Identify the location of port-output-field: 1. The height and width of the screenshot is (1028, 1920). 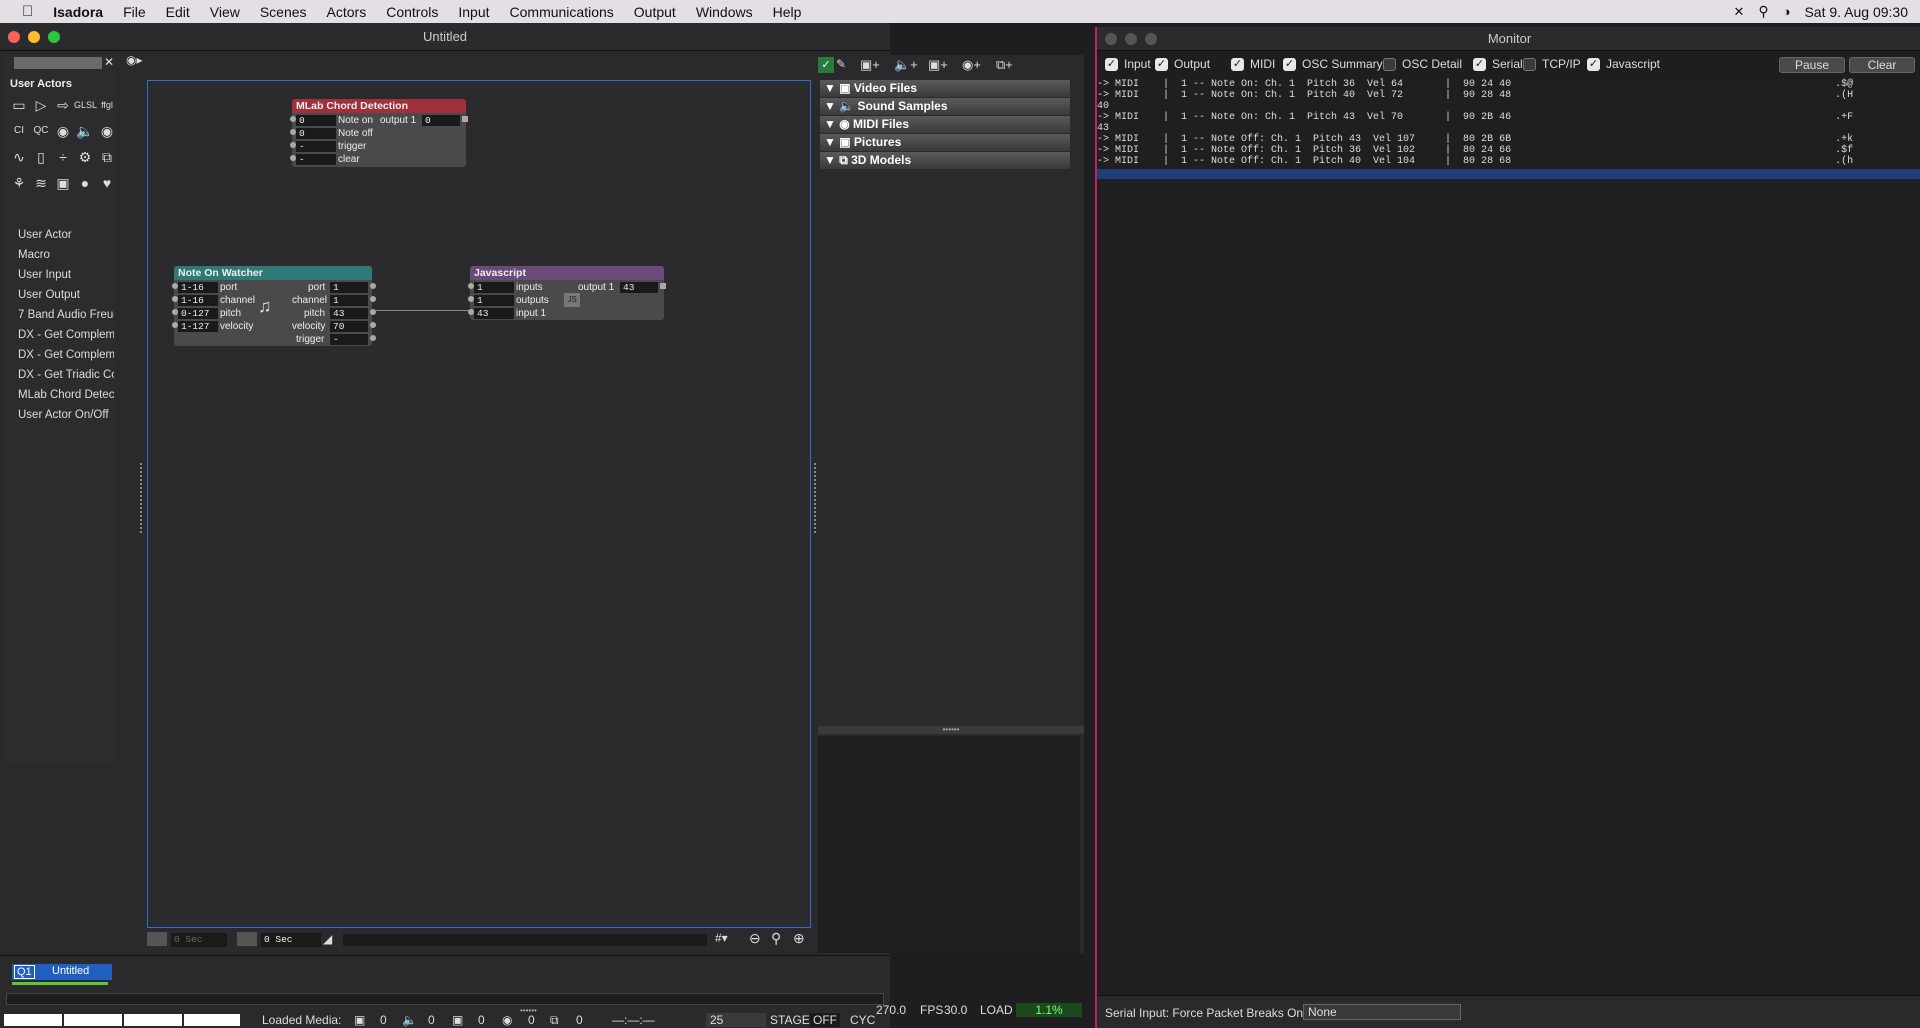
(349, 287).